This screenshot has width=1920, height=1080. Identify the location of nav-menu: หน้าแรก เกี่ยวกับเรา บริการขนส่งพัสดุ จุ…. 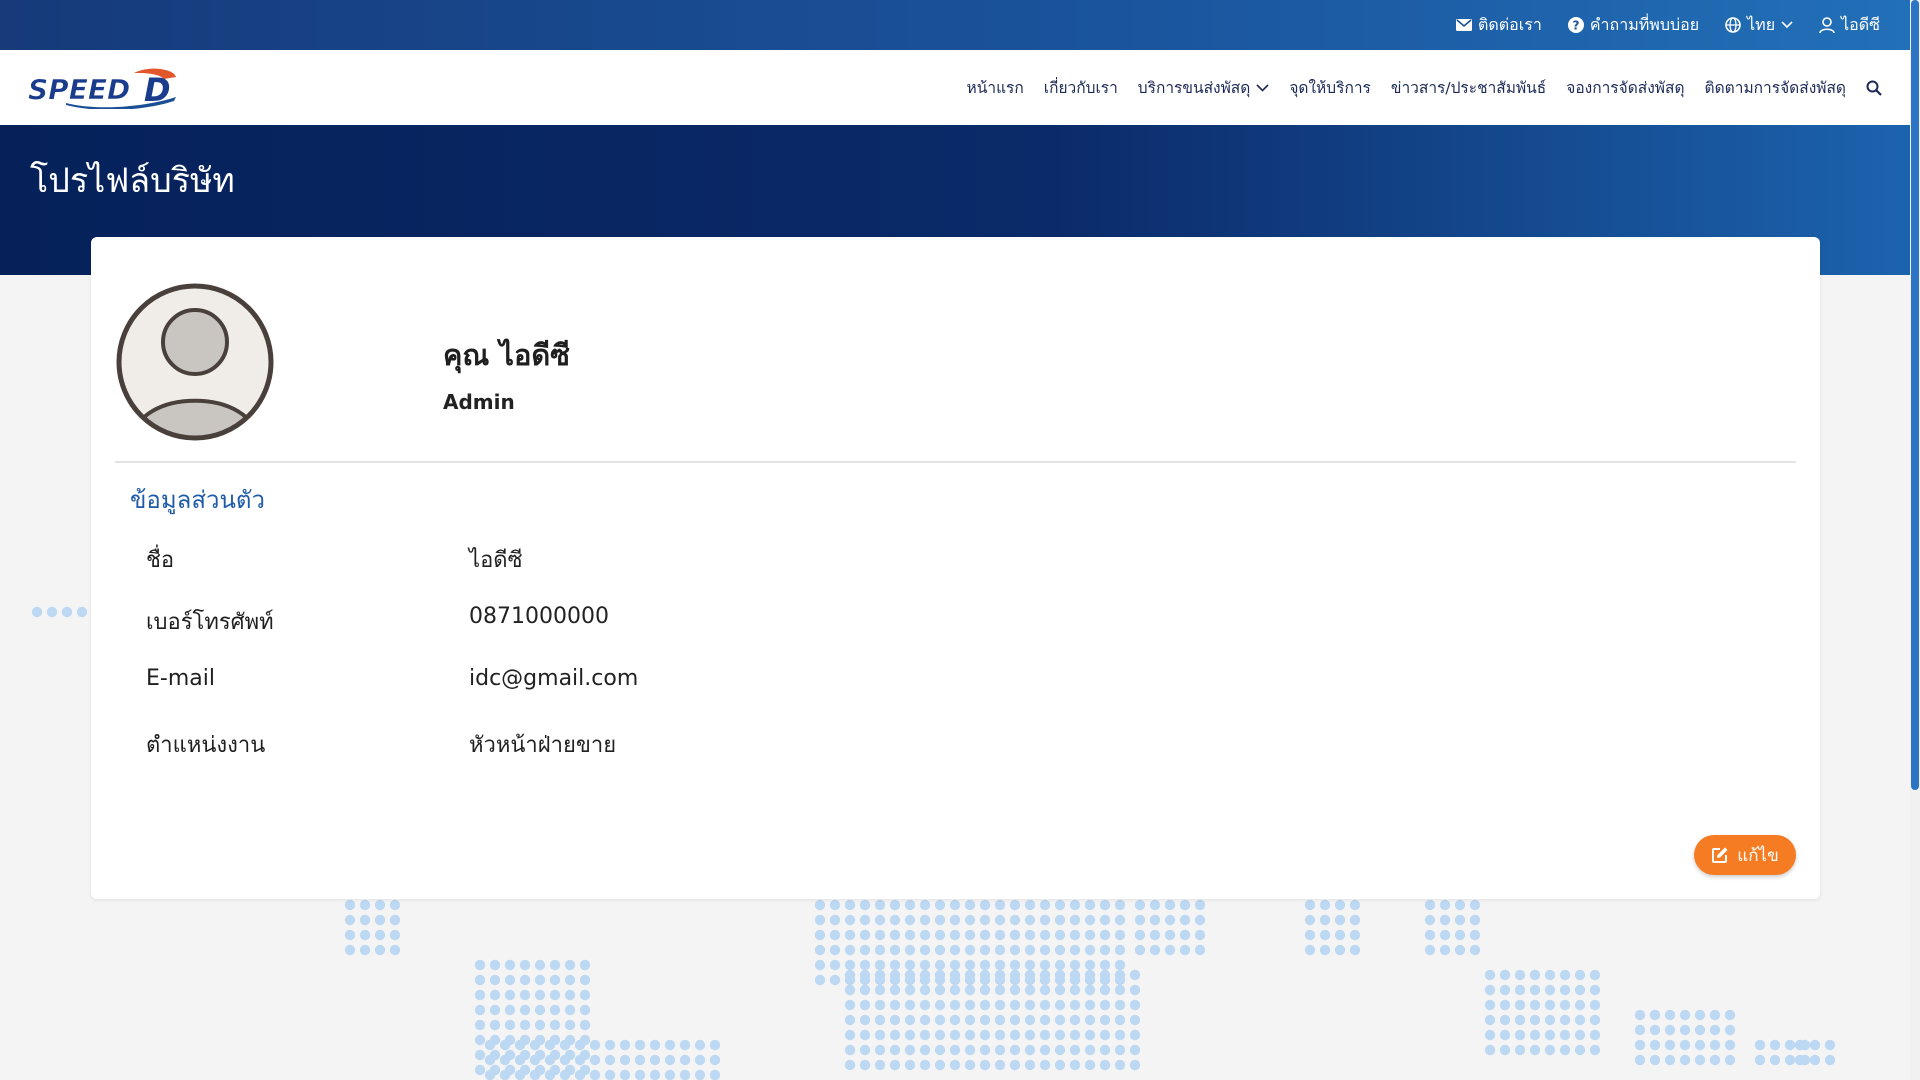
(1424, 87).